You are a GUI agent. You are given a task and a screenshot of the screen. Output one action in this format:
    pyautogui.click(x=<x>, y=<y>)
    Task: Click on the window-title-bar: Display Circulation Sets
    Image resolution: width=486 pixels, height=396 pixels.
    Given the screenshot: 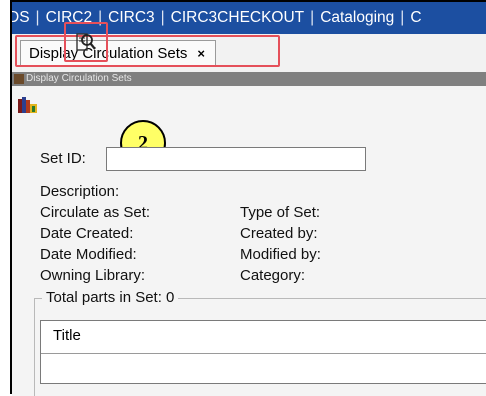 What is the action you would take?
    pyautogui.click(x=249, y=79)
    